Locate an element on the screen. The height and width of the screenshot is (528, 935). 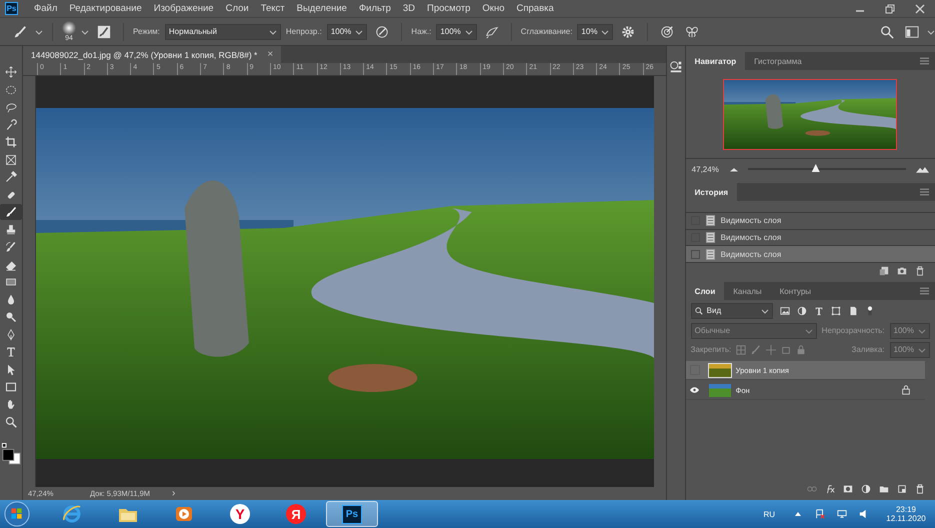
camera-icon is located at coordinates (902, 271).